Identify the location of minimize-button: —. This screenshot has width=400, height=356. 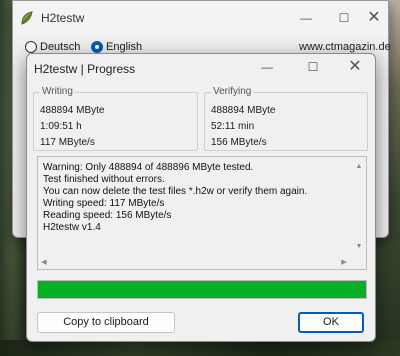
(306, 18).